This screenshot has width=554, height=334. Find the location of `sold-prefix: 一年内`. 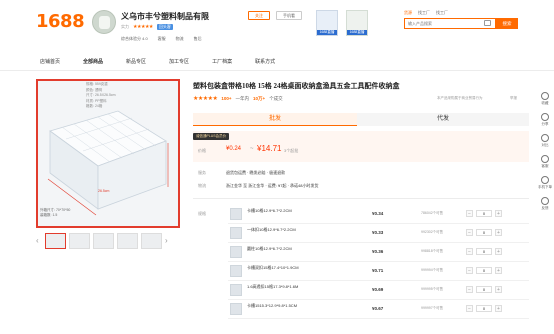

sold-prefix: 一年内 is located at coordinates (242, 98).